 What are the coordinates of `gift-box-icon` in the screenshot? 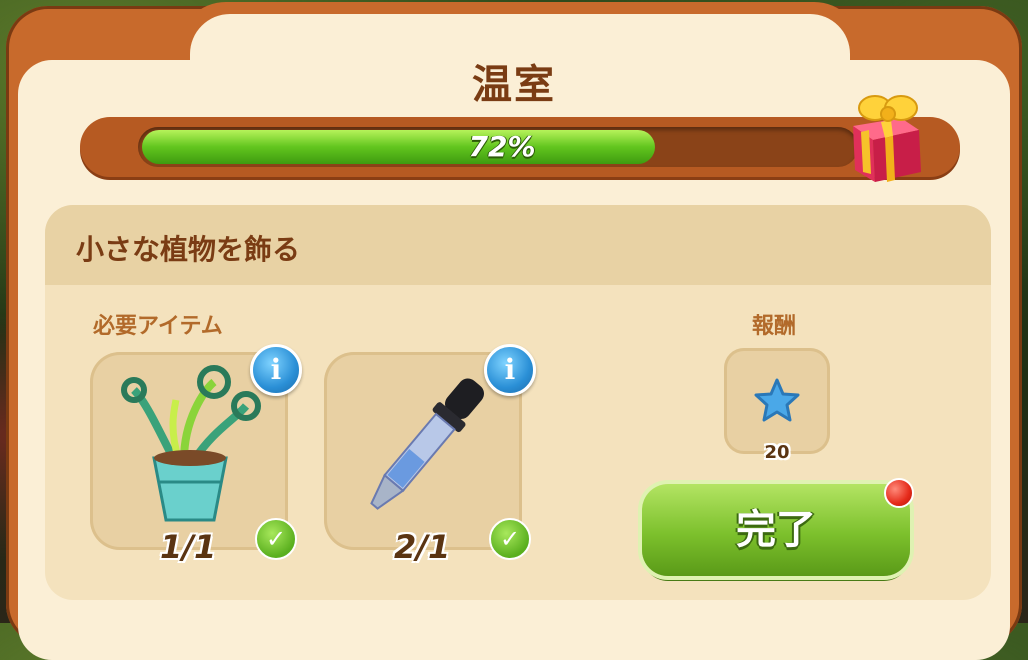 It's located at (887, 136).